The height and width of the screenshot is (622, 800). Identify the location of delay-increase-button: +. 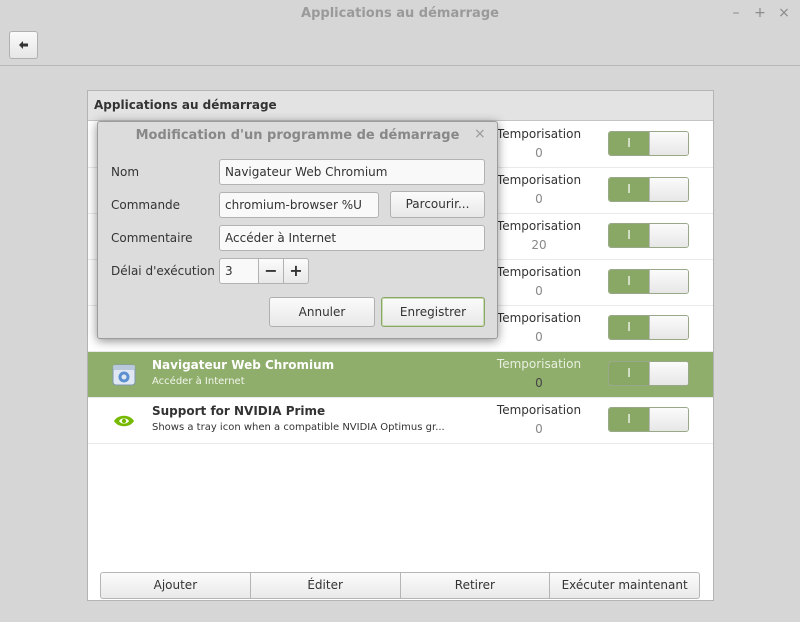
(296, 271).